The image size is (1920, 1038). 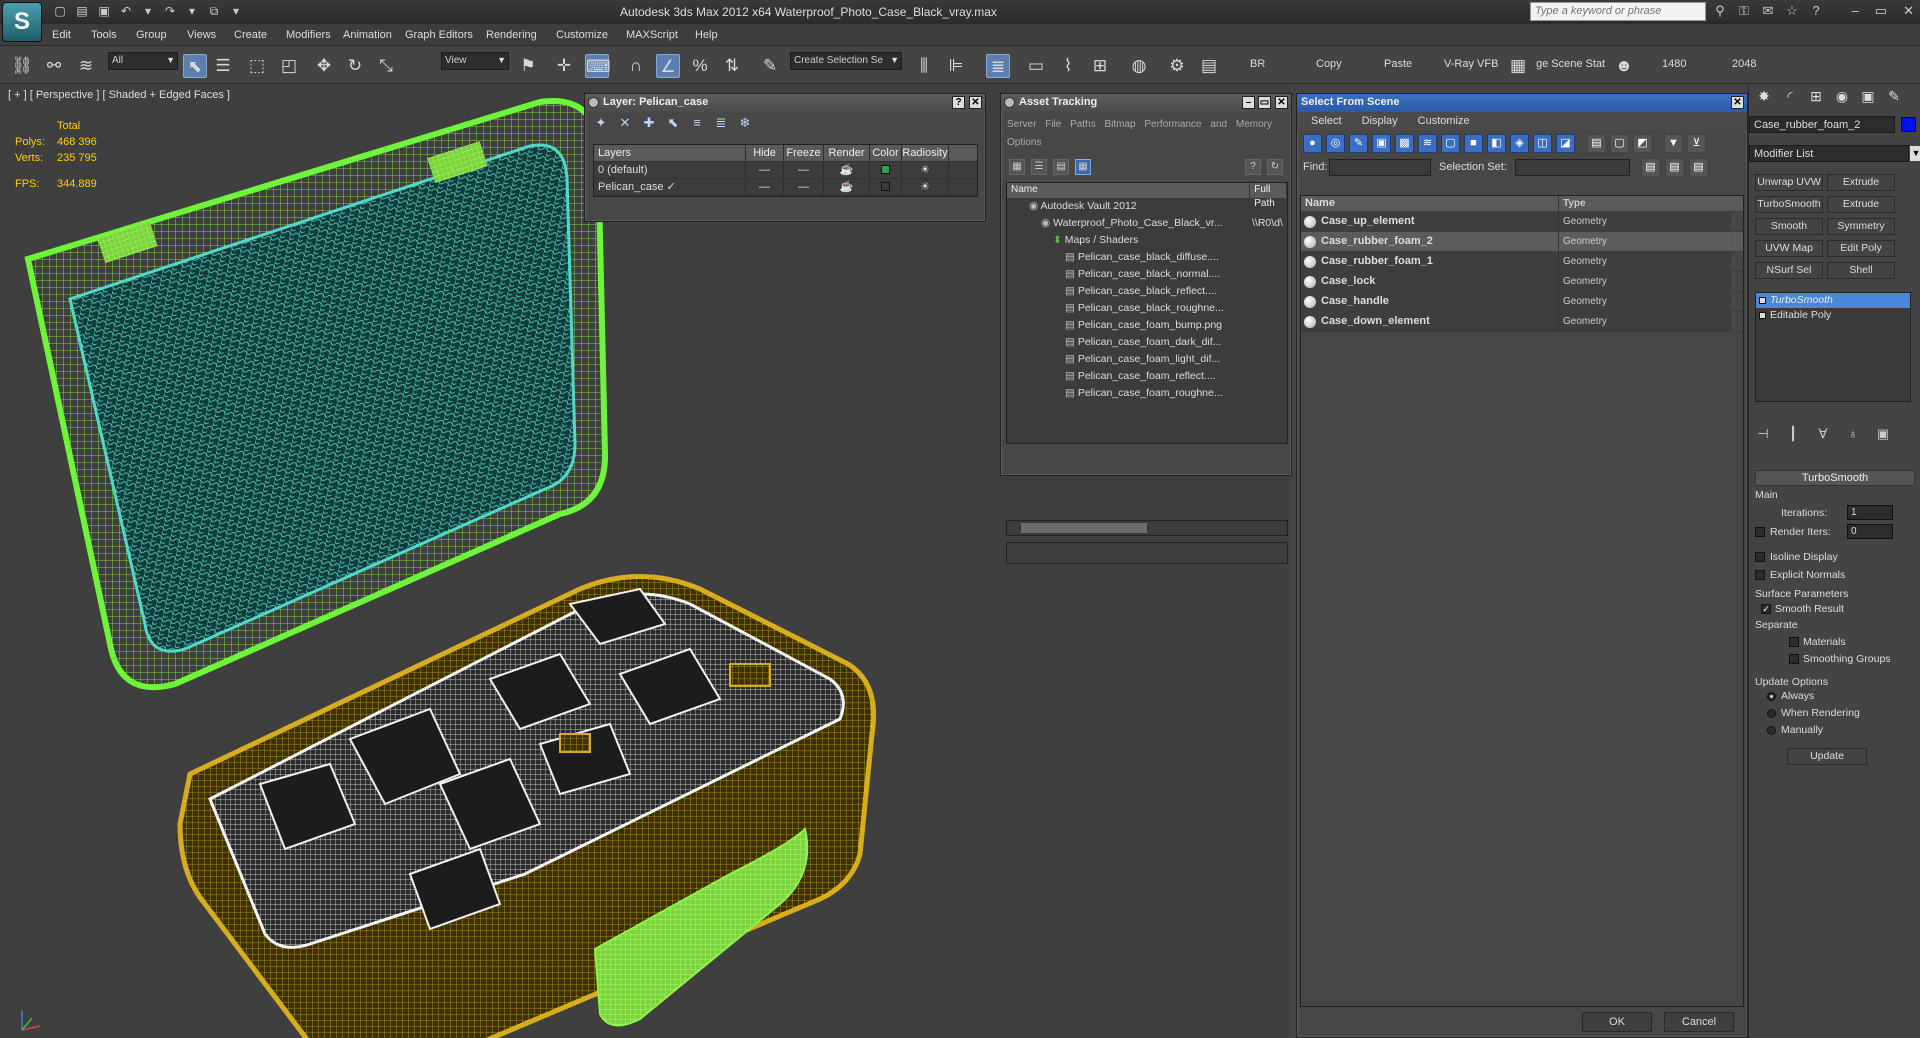 I want to click on close-icon: ✕, so click(x=1908, y=11).